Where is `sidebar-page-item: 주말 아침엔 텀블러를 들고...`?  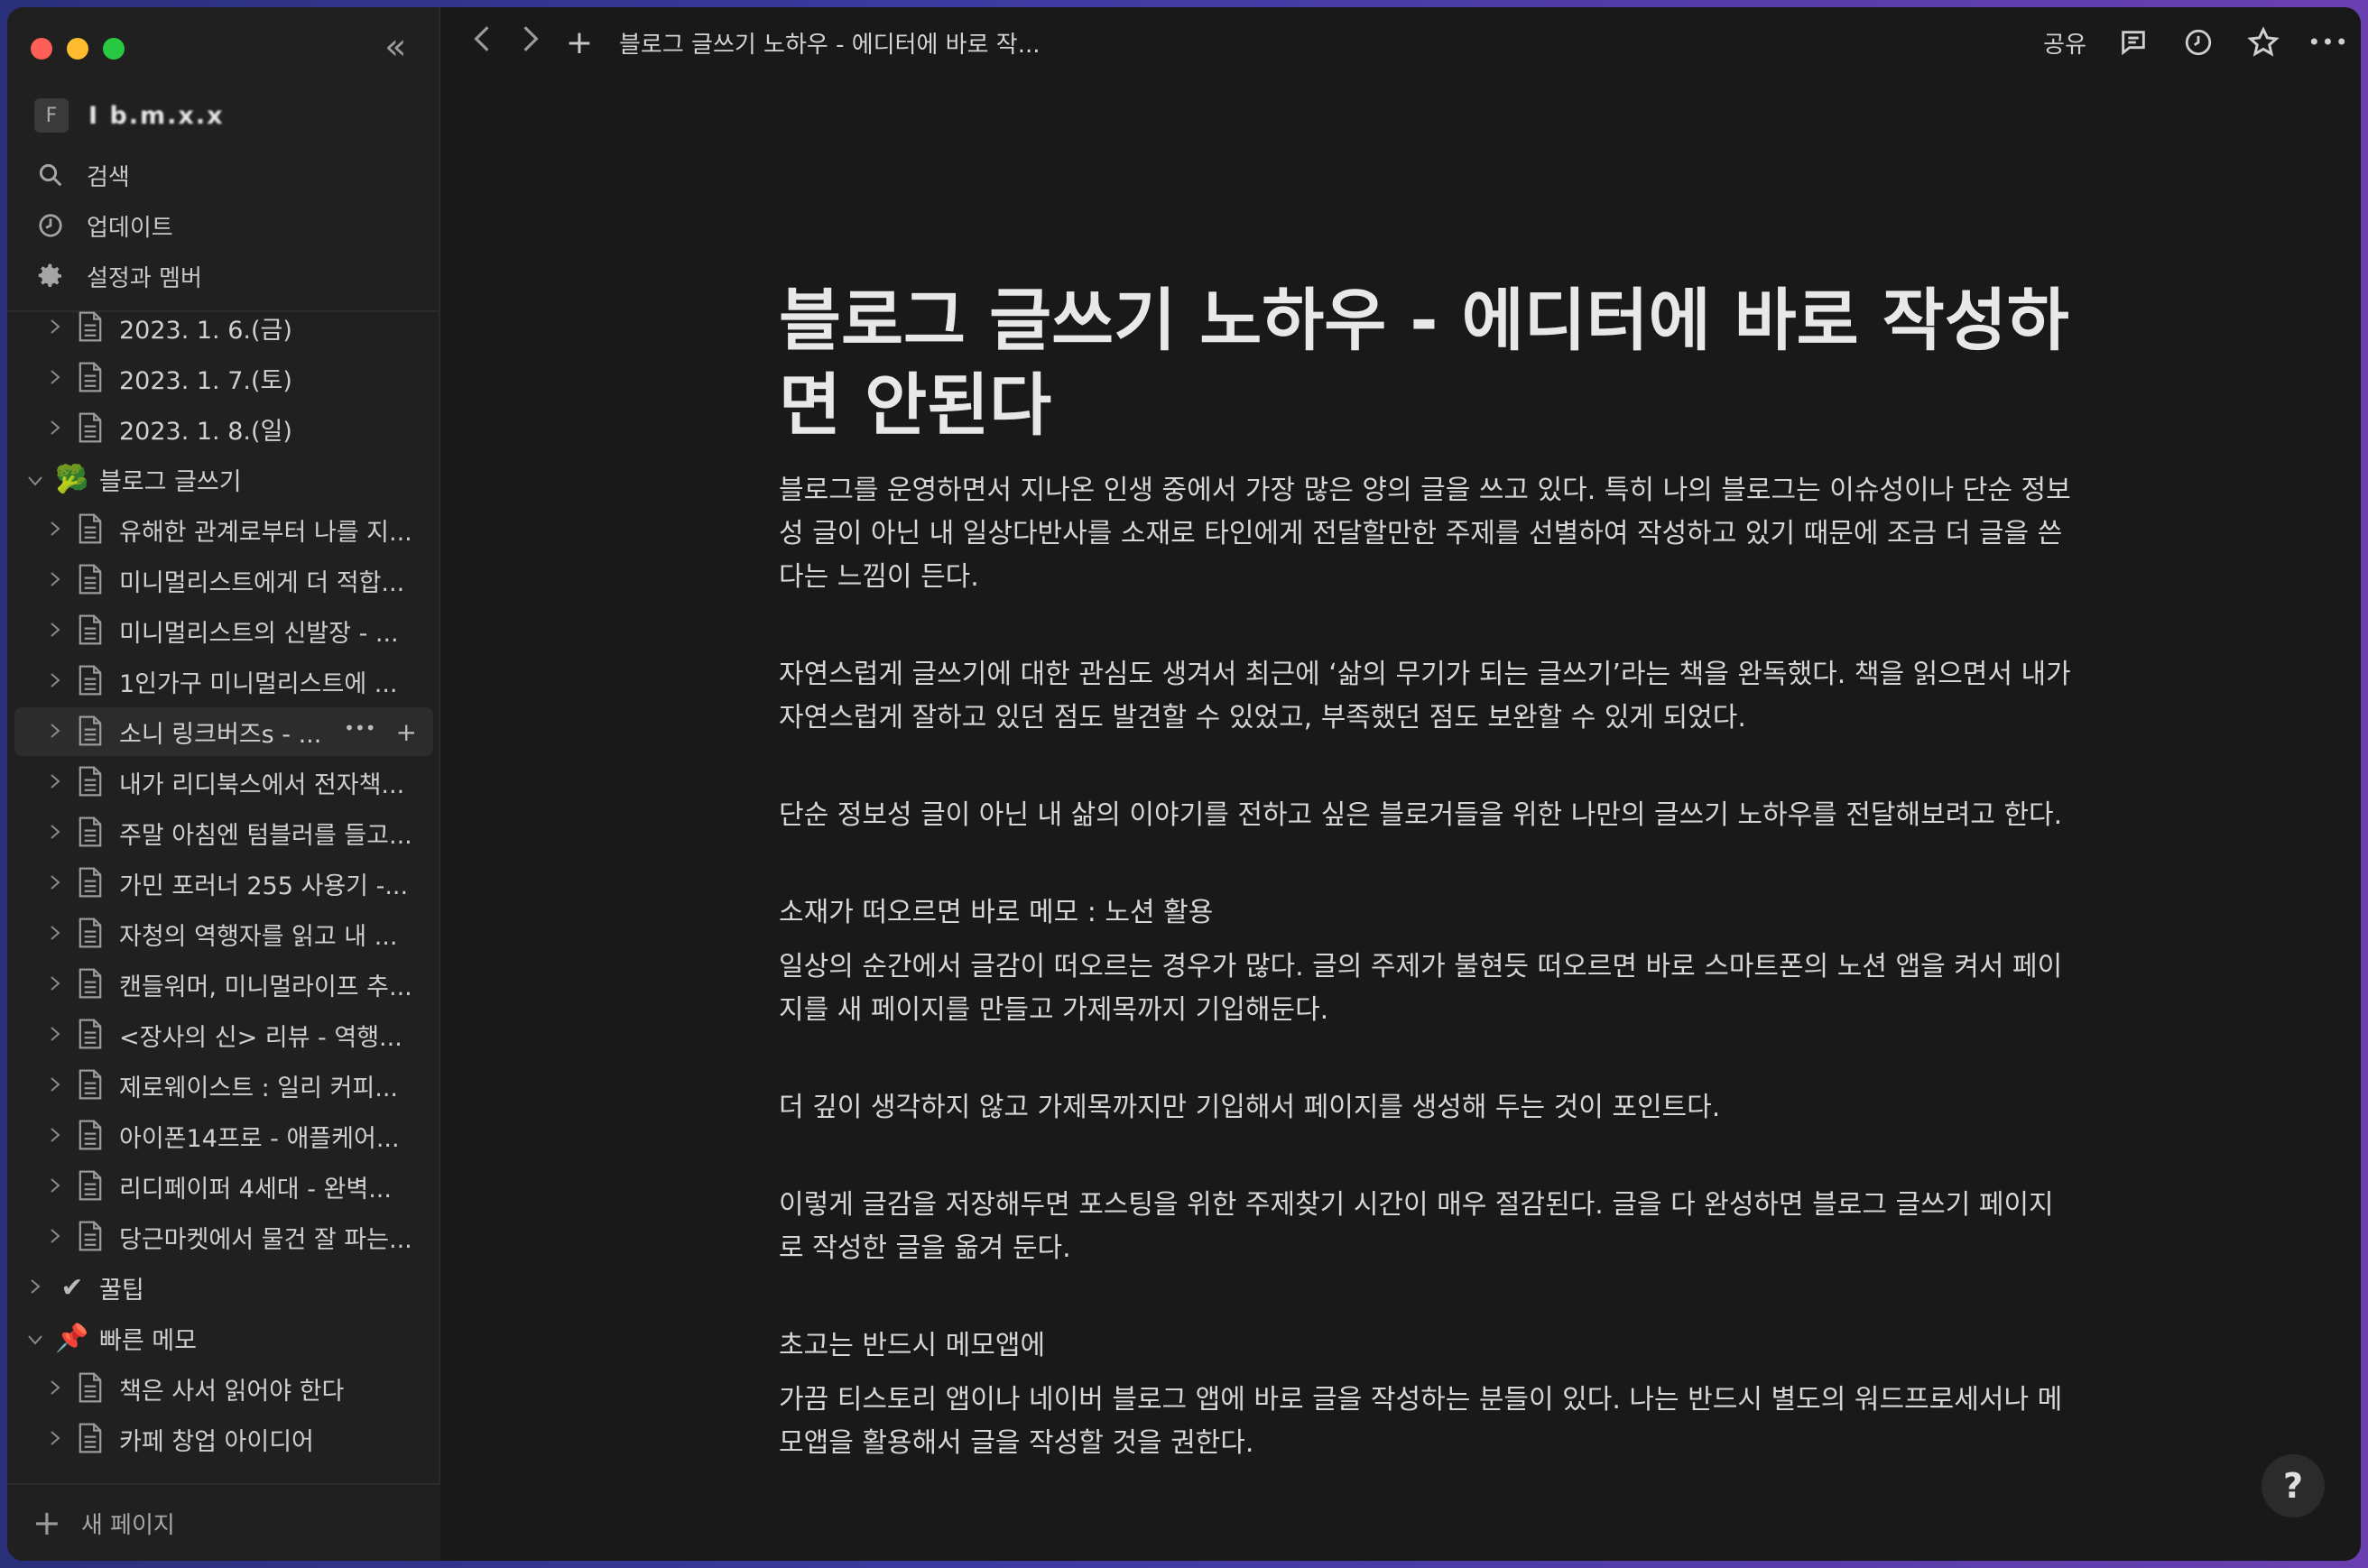
sidebar-page-item: 주말 아침엔 텀블러를 들고... is located at coordinates (223, 832).